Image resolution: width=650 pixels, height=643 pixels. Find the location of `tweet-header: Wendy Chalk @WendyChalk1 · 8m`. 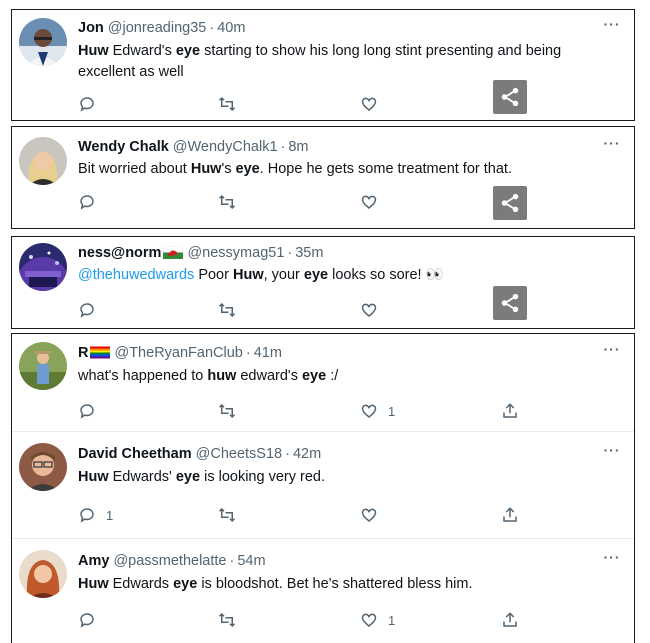

tweet-header: Wendy Chalk @WendyChalk1 · 8m is located at coordinates (336, 147).